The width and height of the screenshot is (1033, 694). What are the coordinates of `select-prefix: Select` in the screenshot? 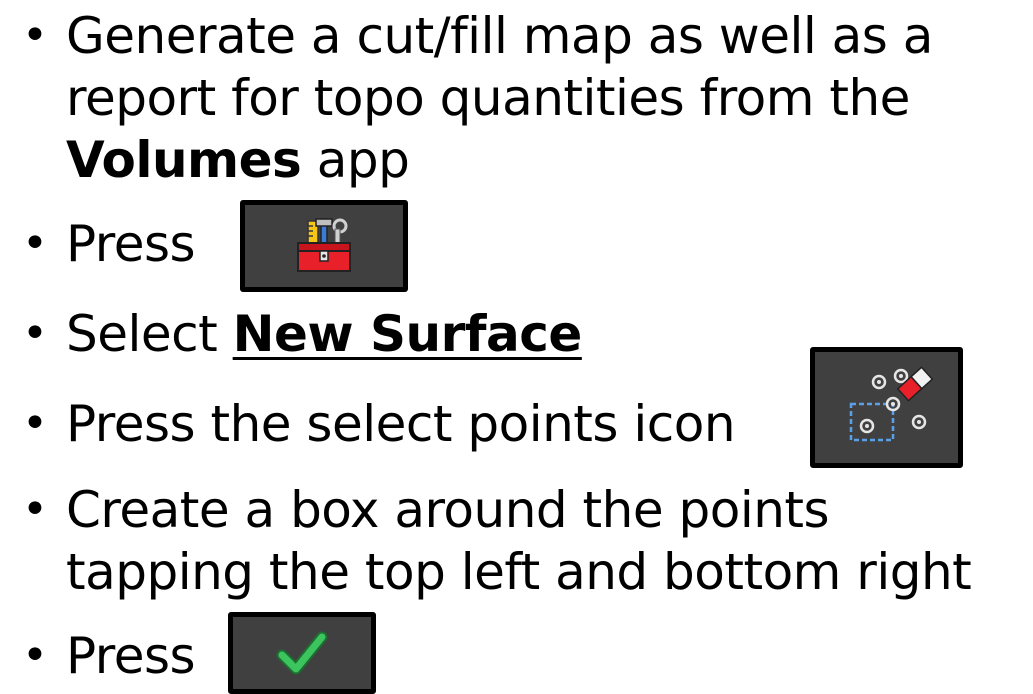 It's located at (149, 334).